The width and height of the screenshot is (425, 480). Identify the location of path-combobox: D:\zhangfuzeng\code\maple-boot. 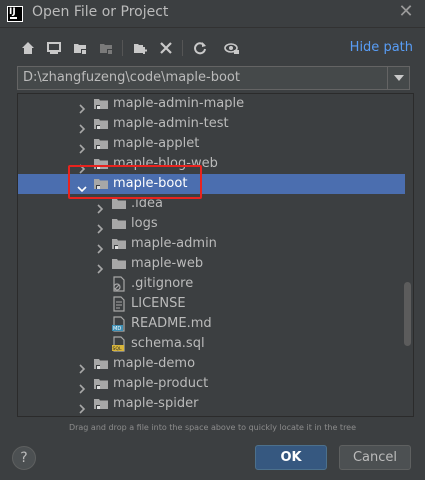
(213, 78).